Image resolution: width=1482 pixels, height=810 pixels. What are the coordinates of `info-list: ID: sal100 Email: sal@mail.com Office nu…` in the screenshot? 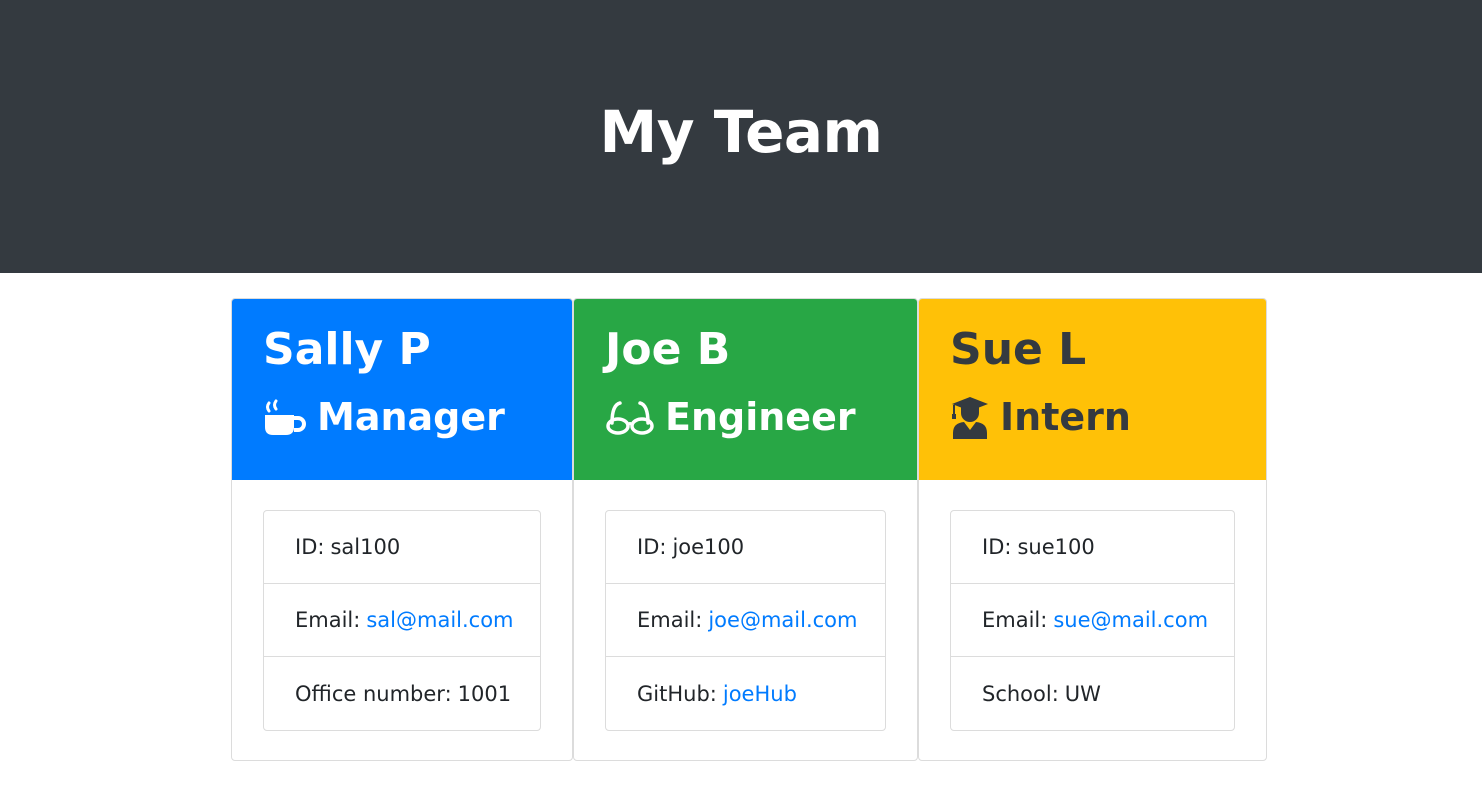 It's located at (402, 620).